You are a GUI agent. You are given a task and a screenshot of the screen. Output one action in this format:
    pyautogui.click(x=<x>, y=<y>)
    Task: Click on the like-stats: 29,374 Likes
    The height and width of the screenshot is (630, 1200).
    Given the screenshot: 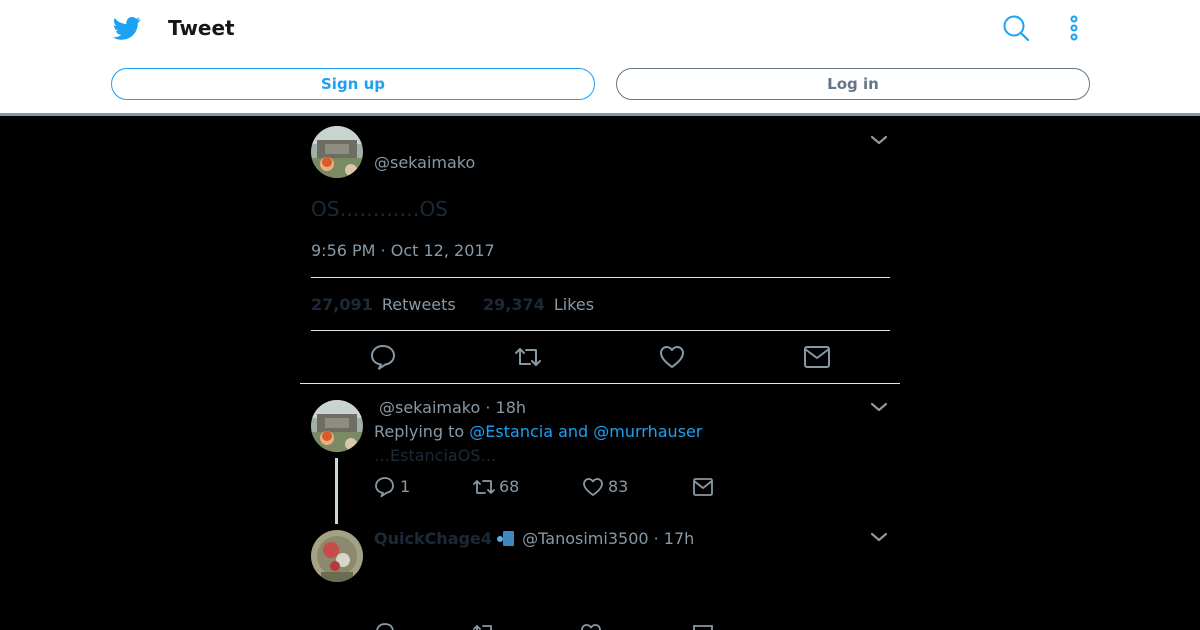 What is the action you would take?
    pyautogui.click(x=538, y=304)
    